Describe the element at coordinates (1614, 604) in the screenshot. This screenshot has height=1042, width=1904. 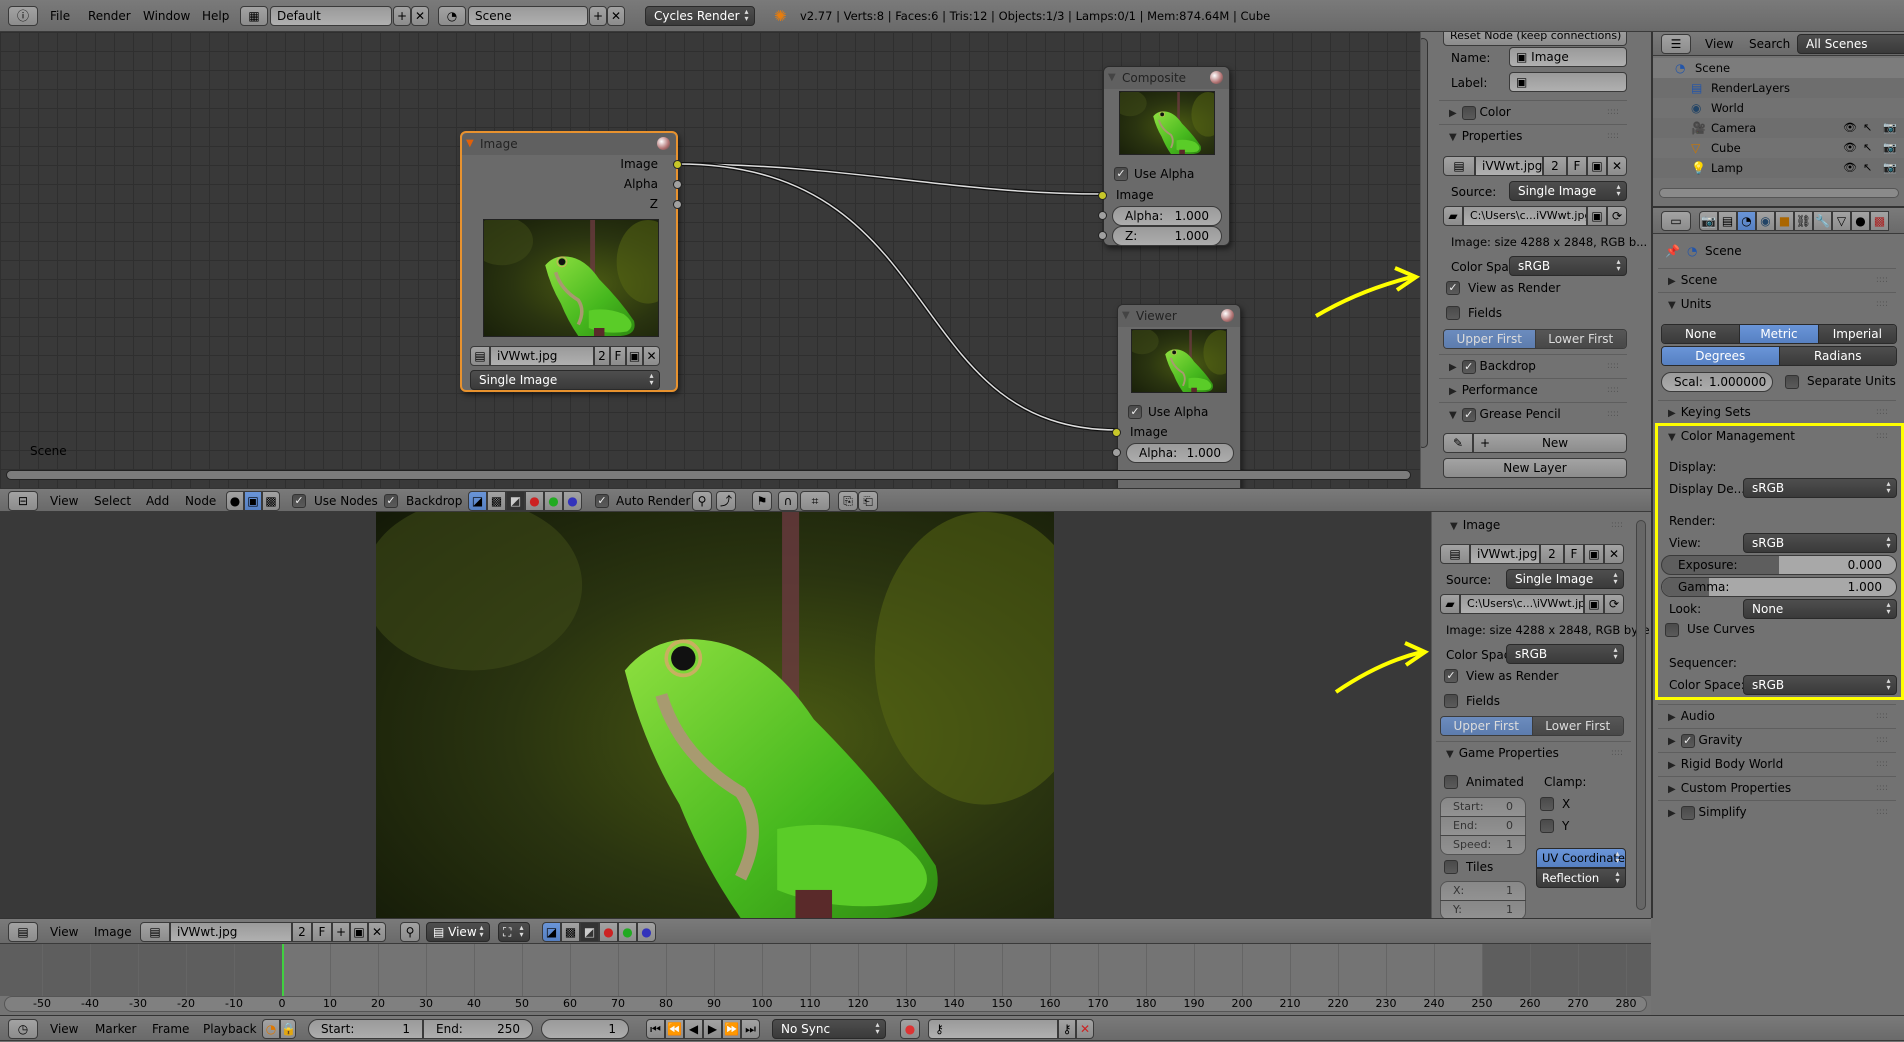
I see `reload-icon: ⟳` at that location.